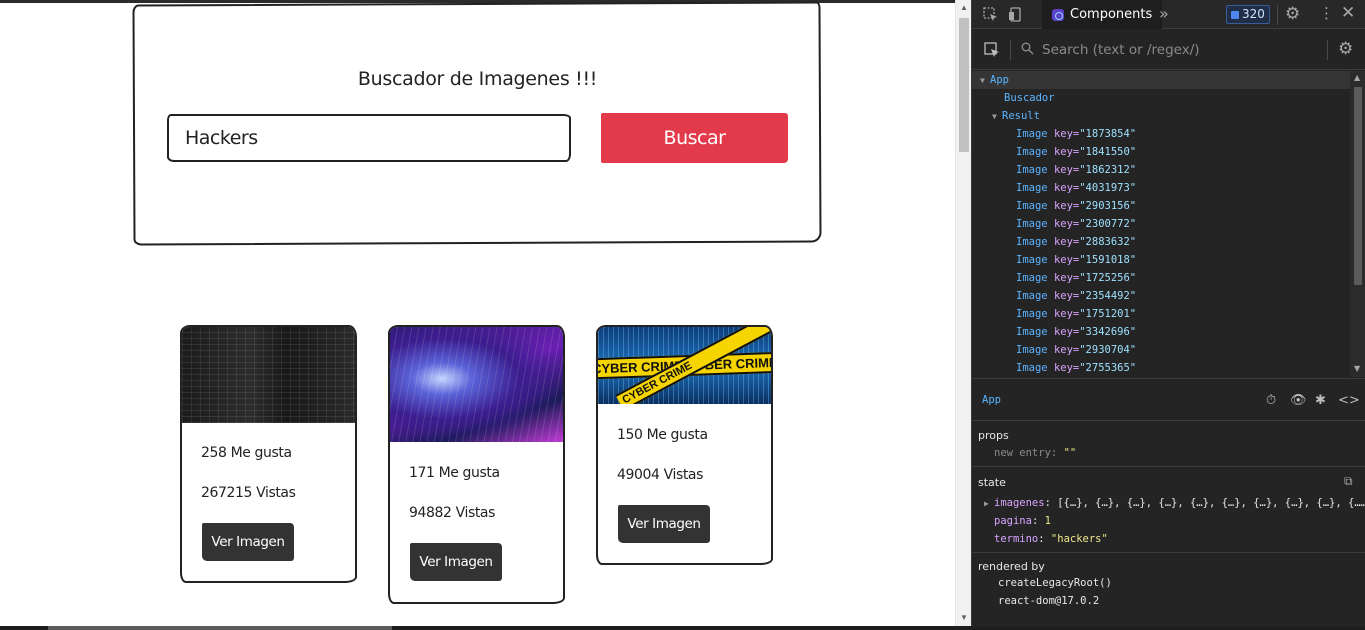  Describe the element at coordinates (1161, 116) in the screenshot. I see `tree-row-result: ▼ Result` at that location.